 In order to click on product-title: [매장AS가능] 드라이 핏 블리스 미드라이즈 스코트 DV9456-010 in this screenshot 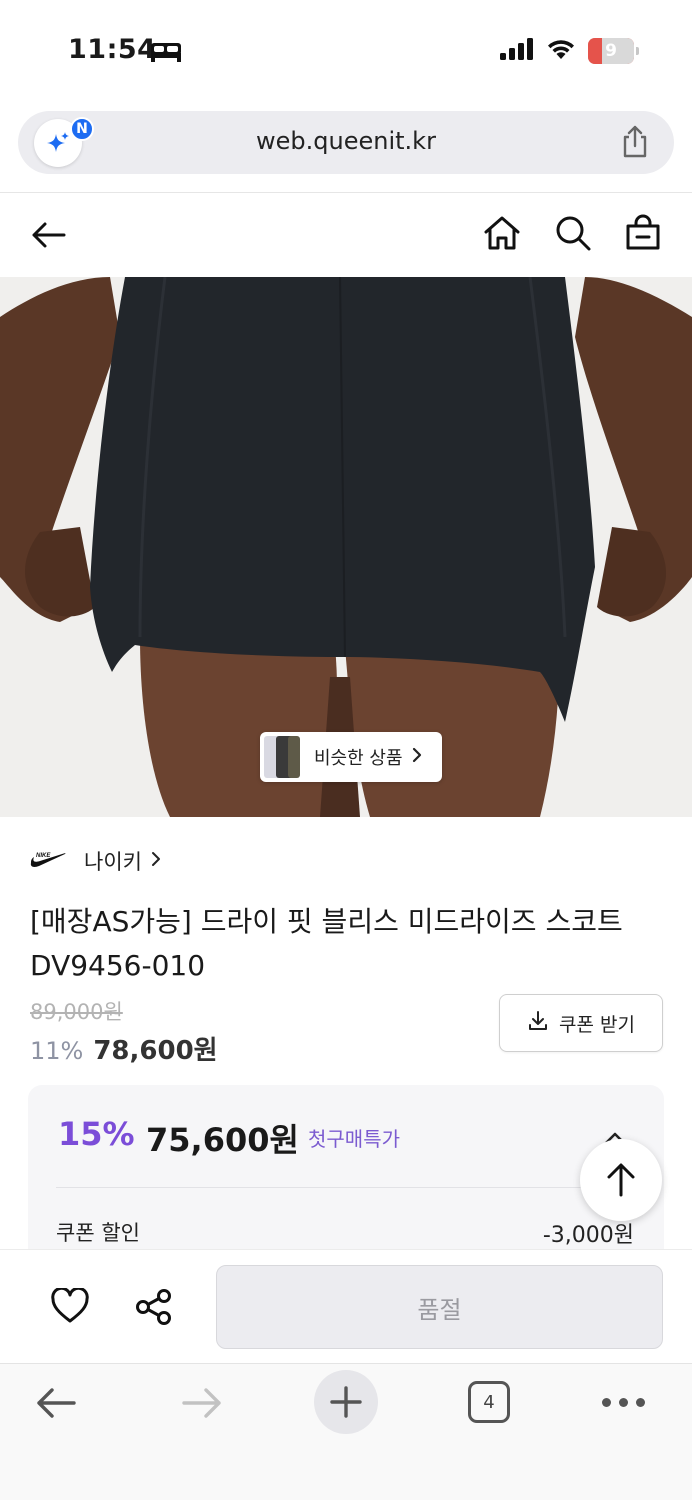, I will do `click(326, 943)`.